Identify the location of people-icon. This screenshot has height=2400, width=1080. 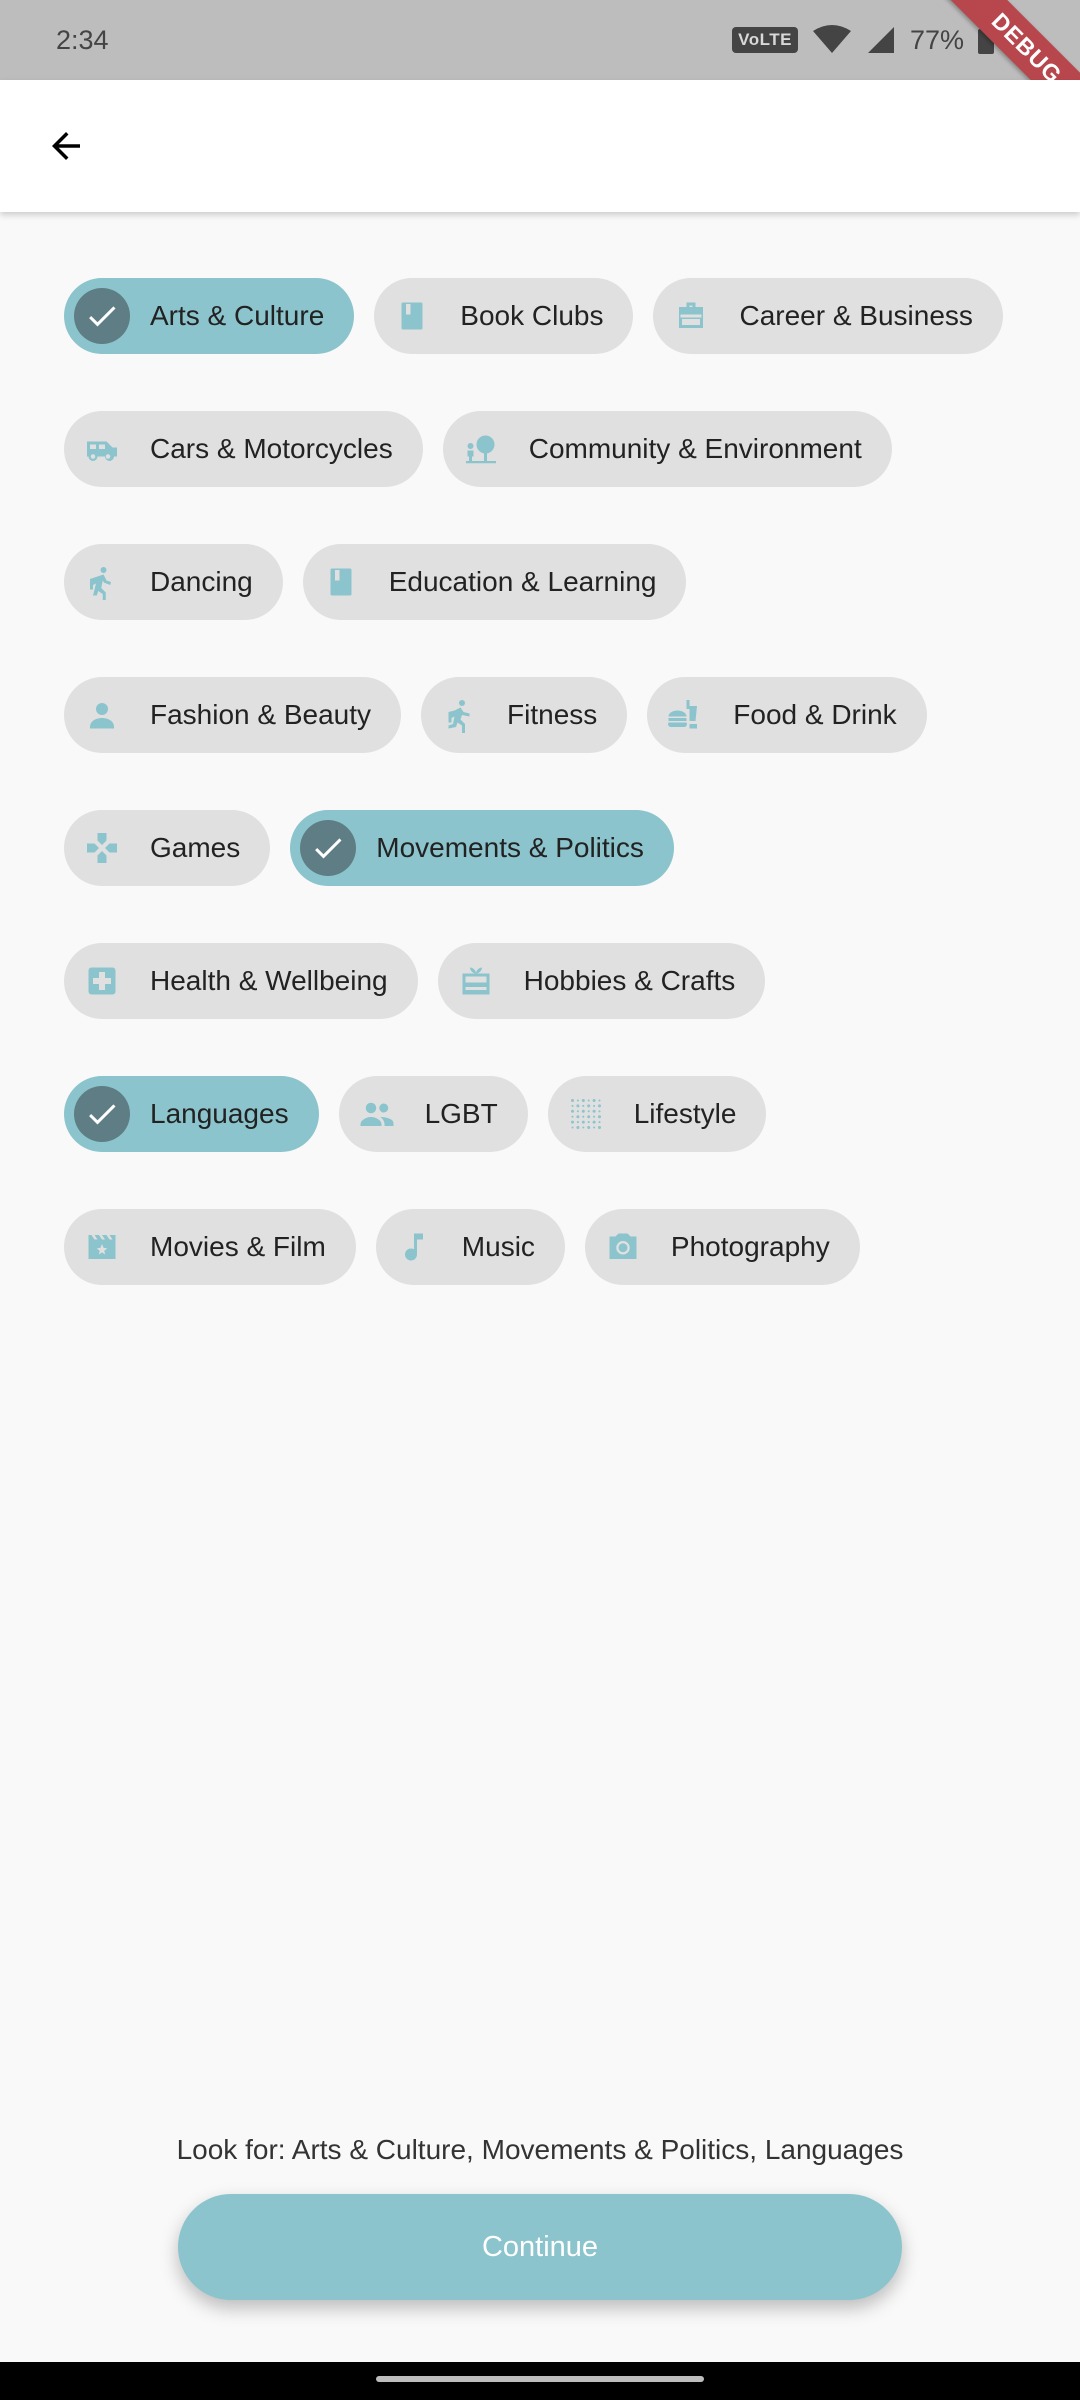
(377, 1114).